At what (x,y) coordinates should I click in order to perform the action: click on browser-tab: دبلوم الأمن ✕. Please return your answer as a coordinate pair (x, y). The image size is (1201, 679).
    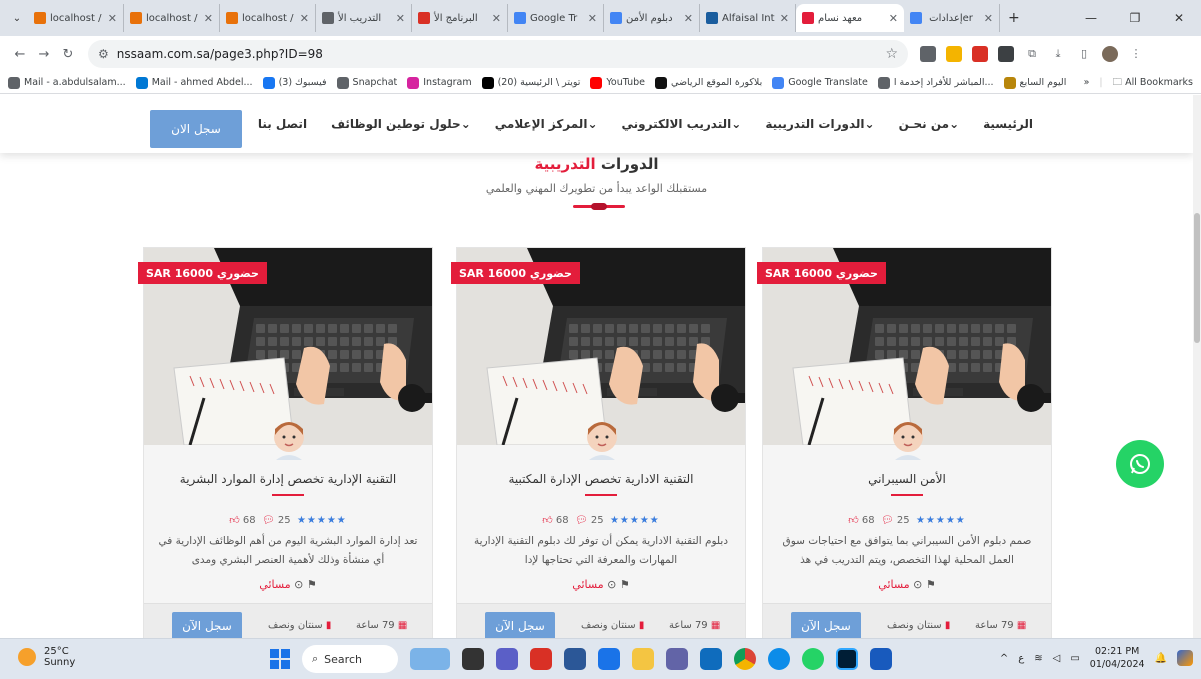
    Looking at the image, I should click on (652, 18).